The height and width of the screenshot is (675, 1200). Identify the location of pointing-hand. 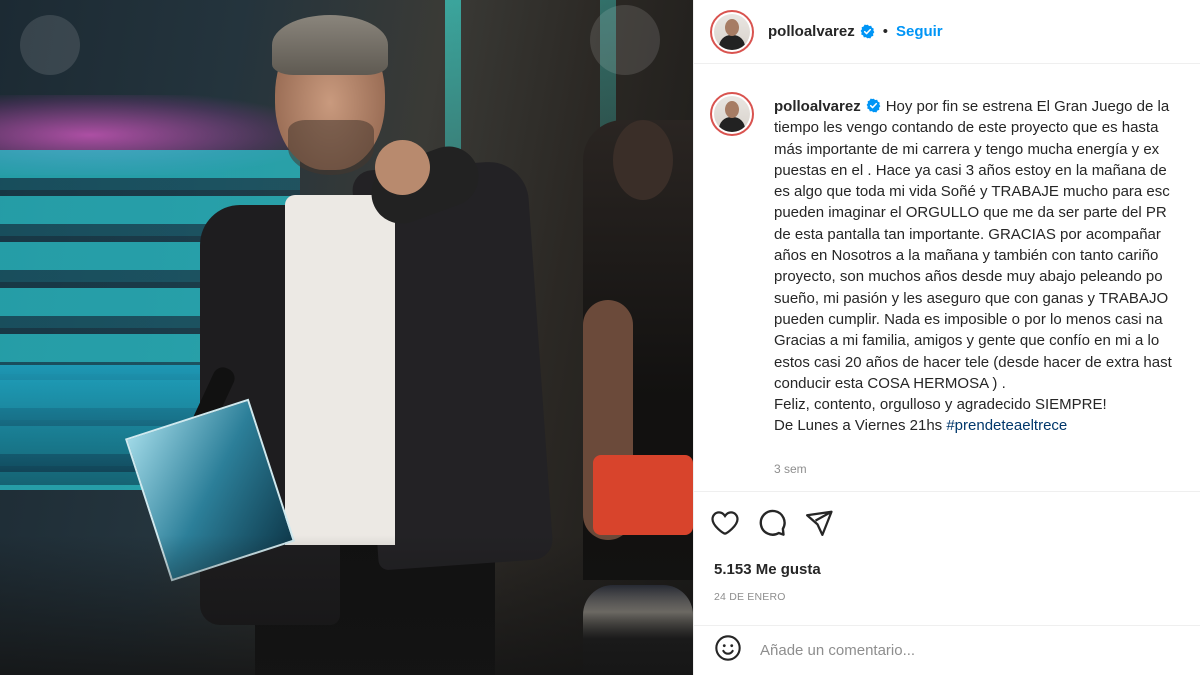
(402, 167).